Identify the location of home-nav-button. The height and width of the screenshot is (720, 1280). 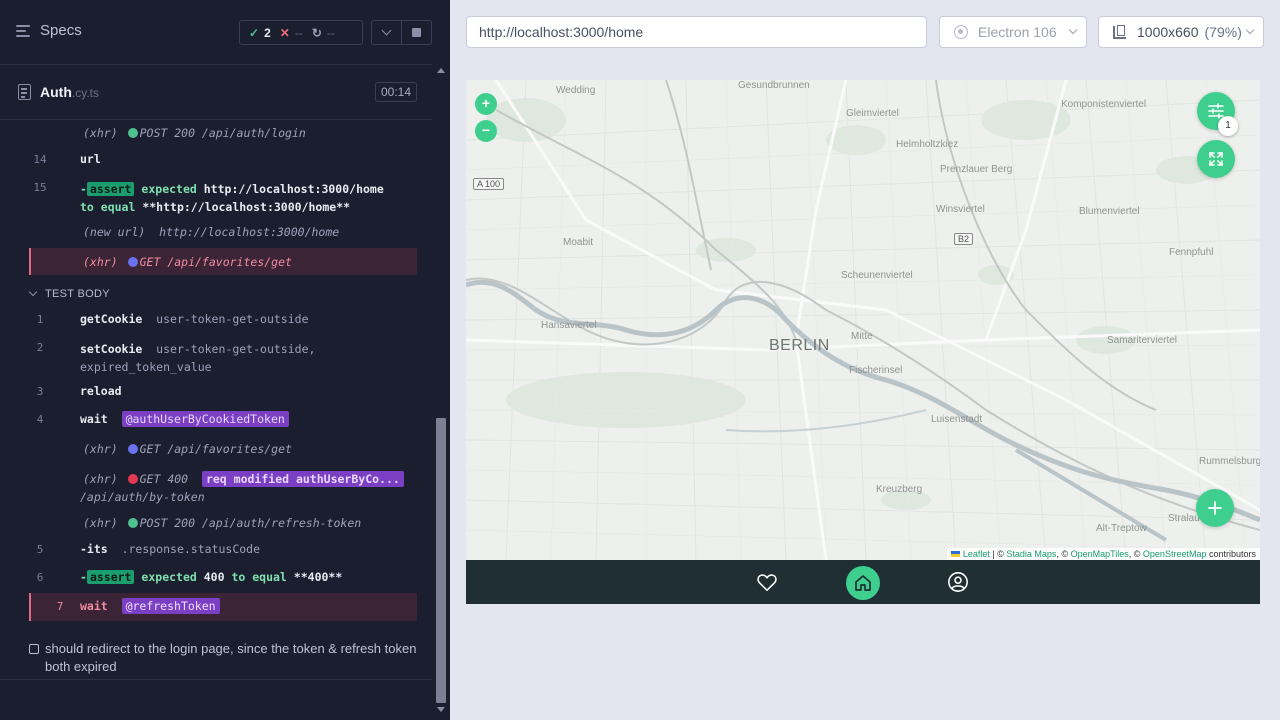
(863, 583).